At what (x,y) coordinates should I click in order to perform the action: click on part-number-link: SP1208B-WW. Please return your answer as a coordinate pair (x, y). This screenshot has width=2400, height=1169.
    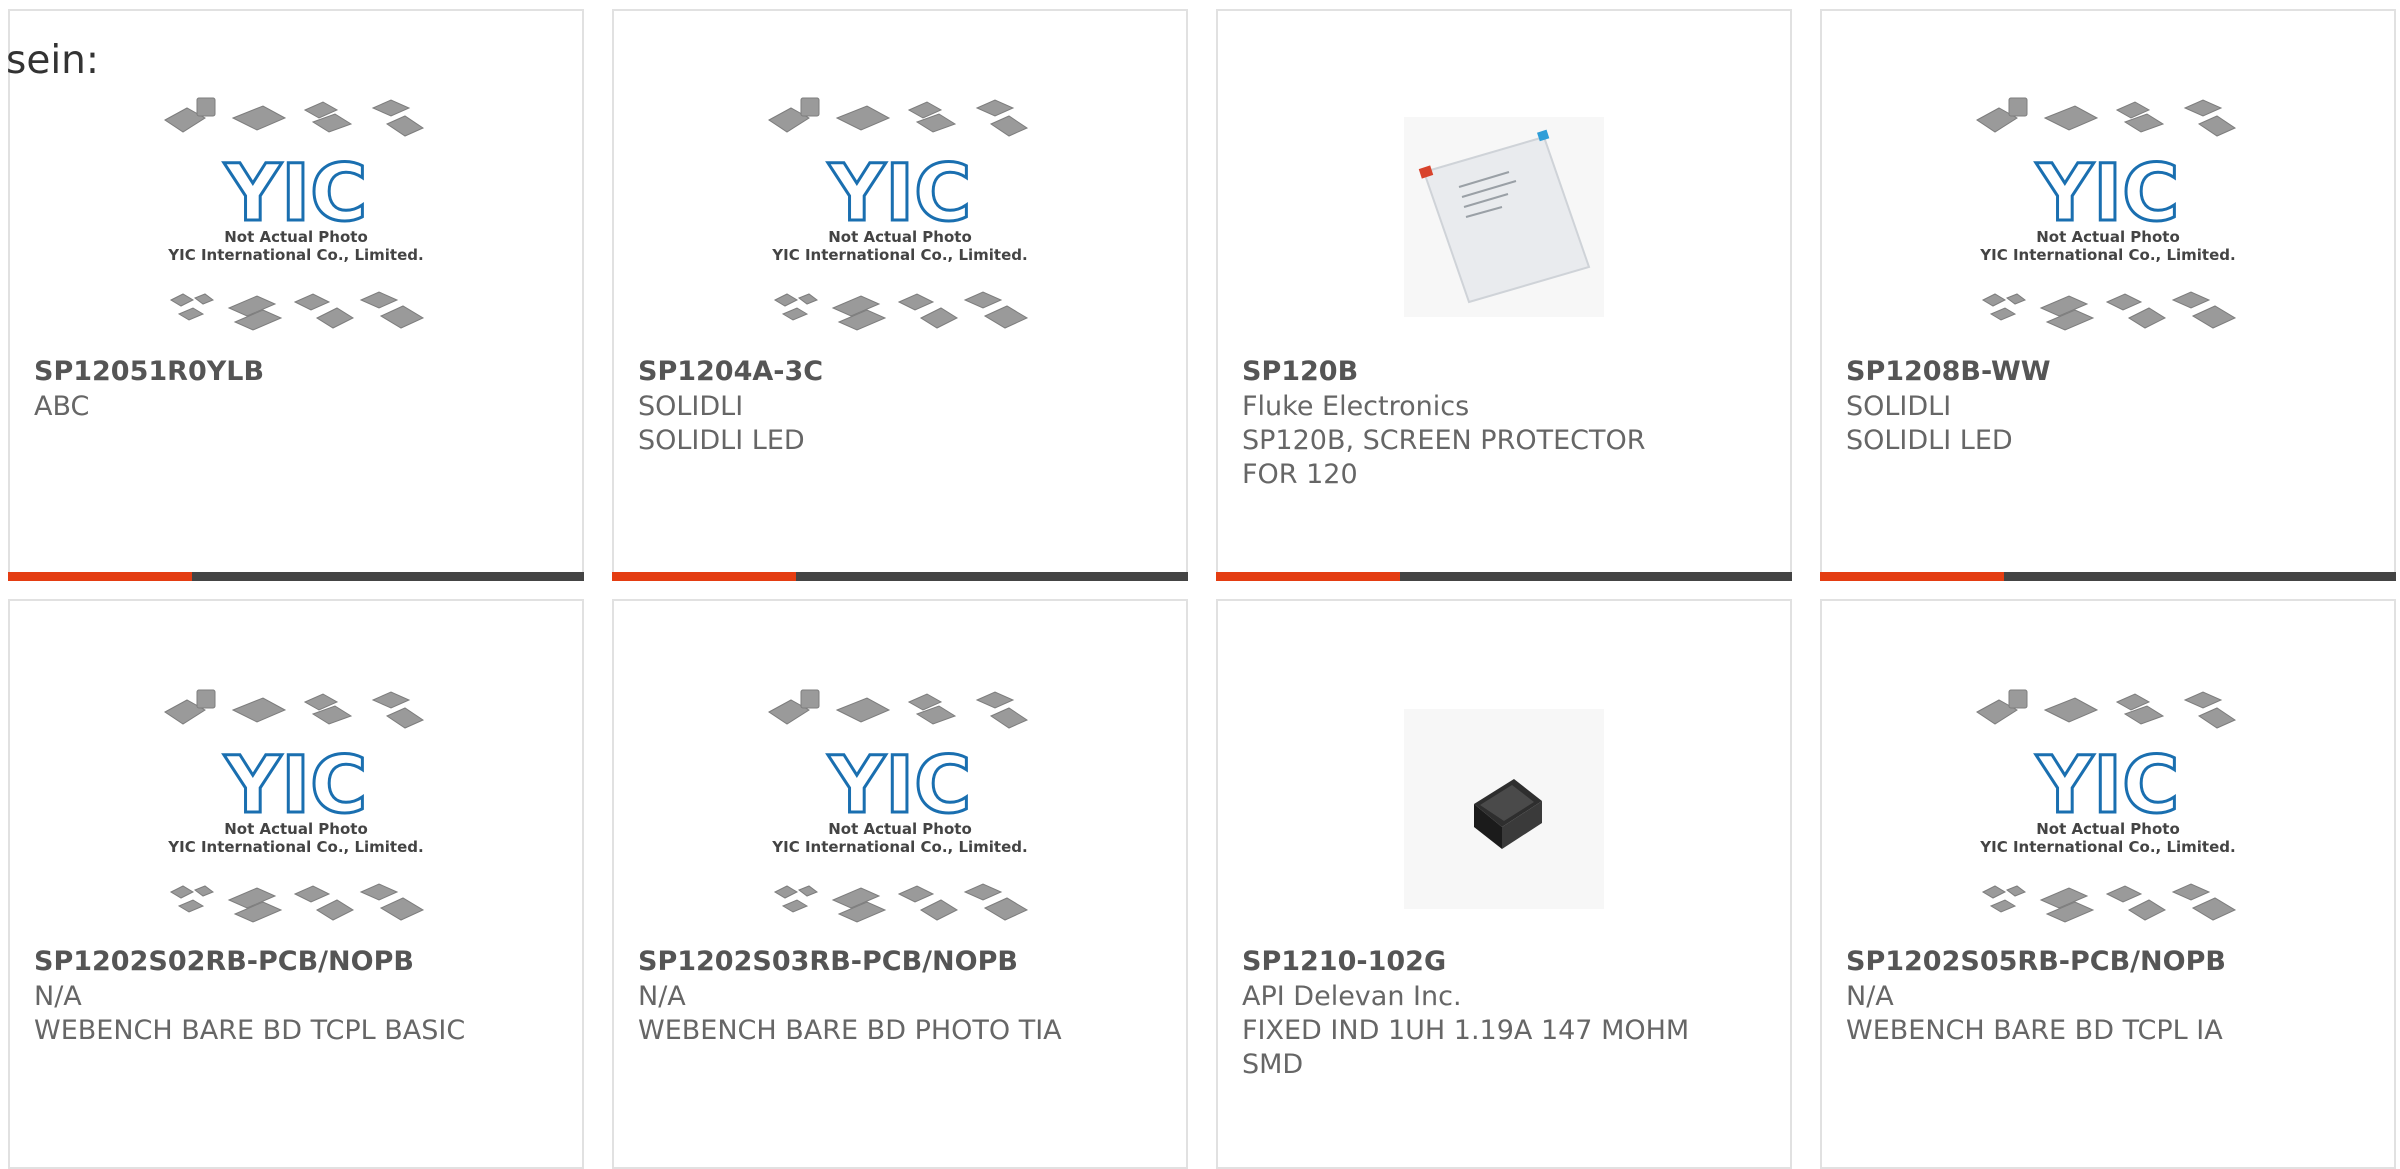
    Looking at the image, I should click on (1948, 371).